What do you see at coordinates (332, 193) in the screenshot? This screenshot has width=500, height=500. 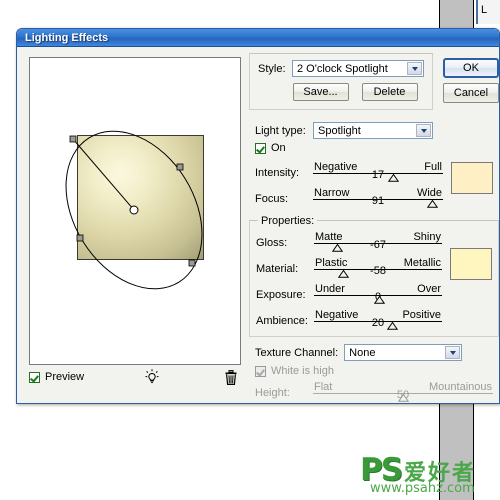 I see `slider-focus-min: Narrow` at bounding box center [332, 193].